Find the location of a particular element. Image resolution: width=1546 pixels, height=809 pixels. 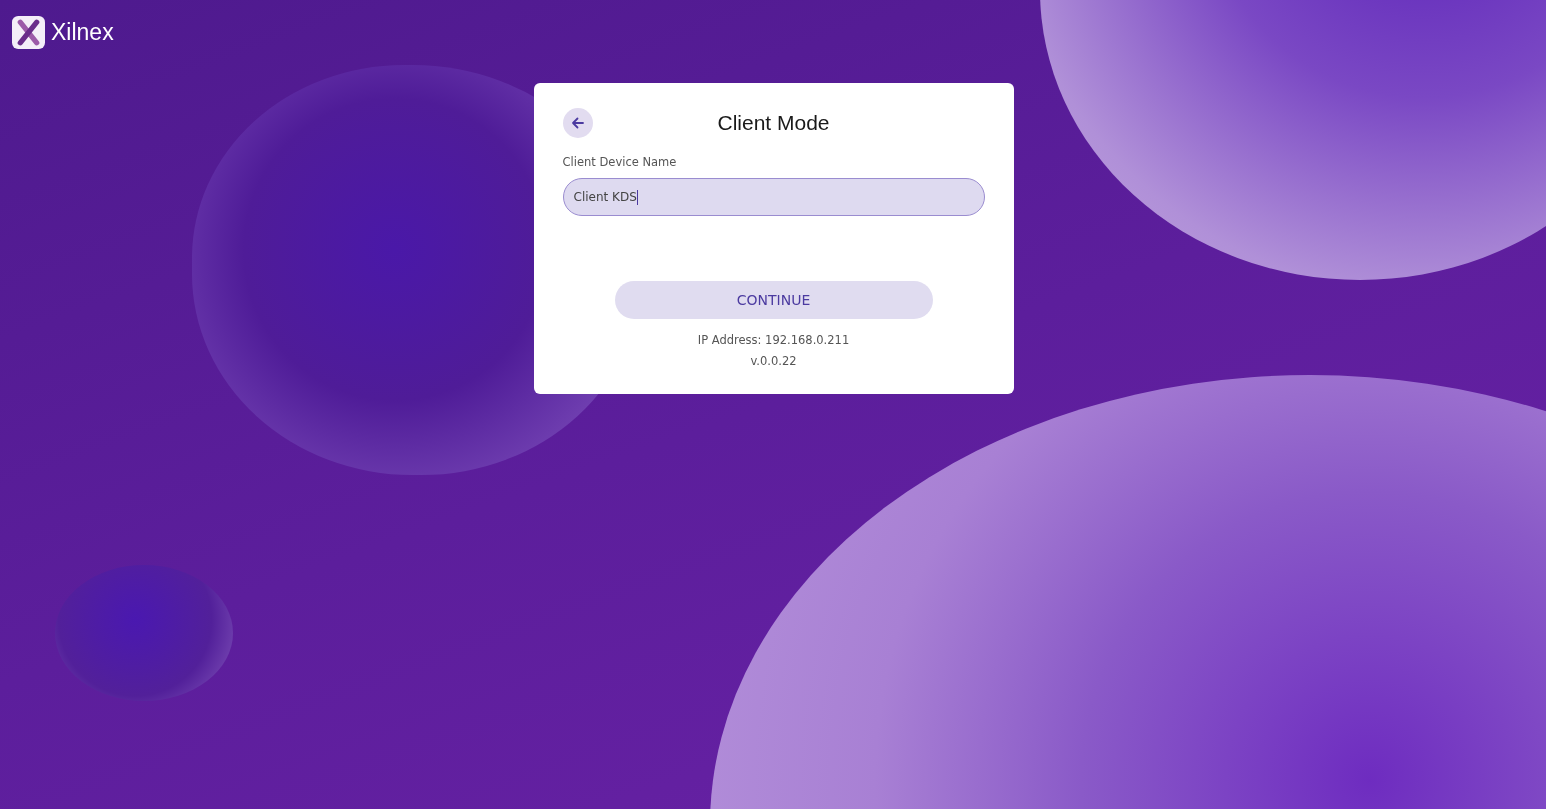

text-cursor is located at coordinates (637, 197).